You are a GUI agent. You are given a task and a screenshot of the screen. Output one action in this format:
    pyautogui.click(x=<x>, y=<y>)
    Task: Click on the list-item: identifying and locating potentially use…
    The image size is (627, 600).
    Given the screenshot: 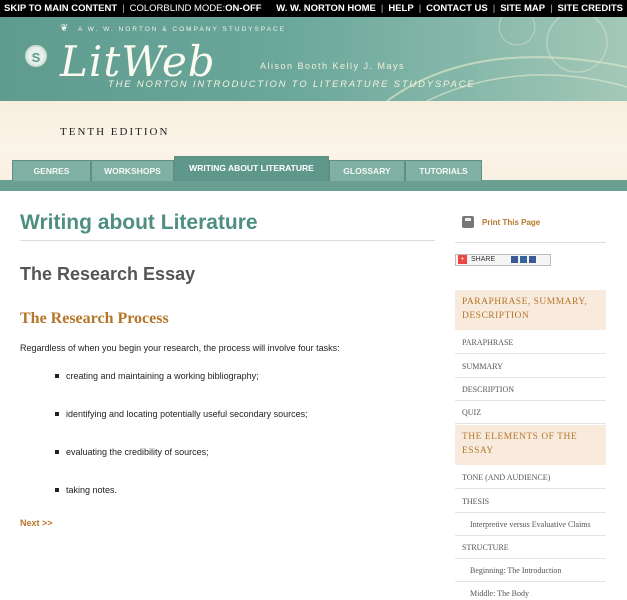 What is the action you would take?
    pyautogui.click(x=181, y=414)
    